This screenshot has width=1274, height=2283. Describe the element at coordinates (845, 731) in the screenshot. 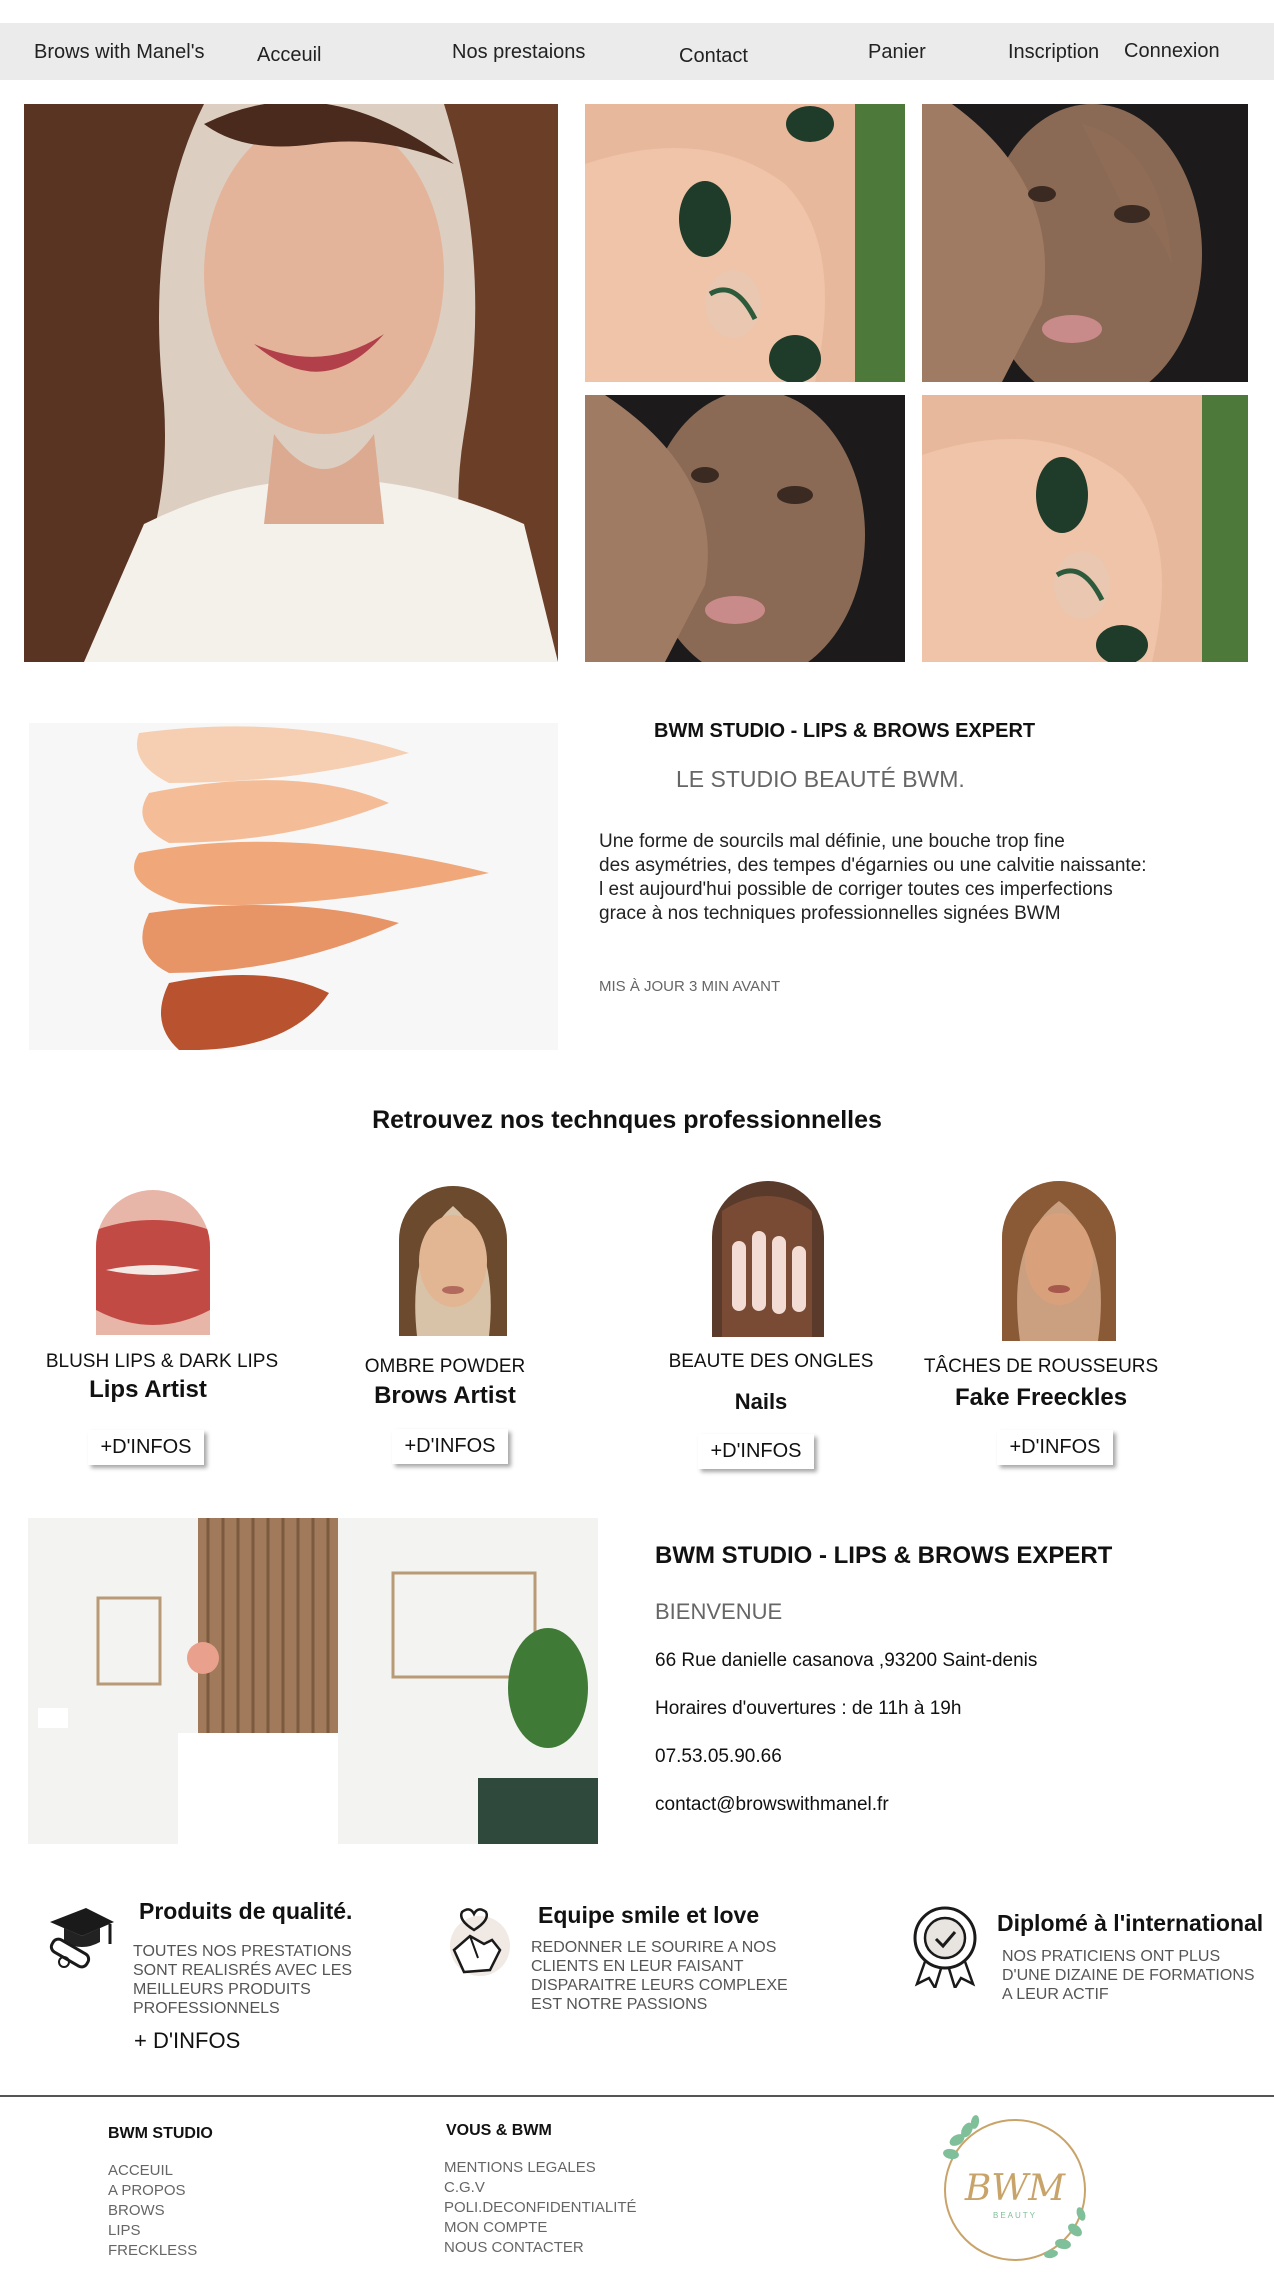

I see `about-heading: BWM STUDIO - LIPS & BROWS EXPERT` at that location.